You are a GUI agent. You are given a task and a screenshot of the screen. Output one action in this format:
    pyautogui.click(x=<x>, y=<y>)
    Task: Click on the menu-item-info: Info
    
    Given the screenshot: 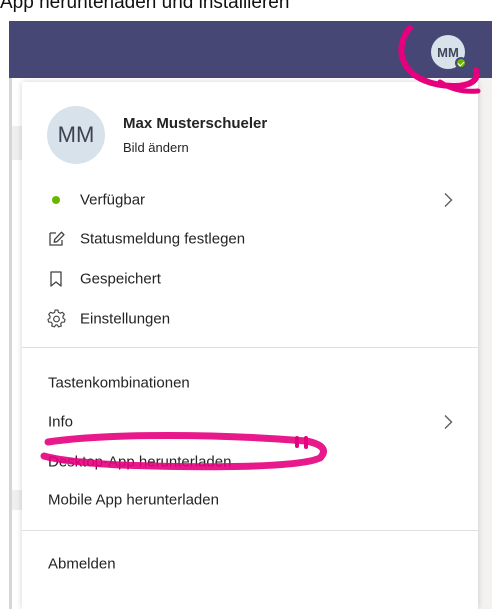 What is the action you would take?
    pyautogui.click(x=250, y=422)
    